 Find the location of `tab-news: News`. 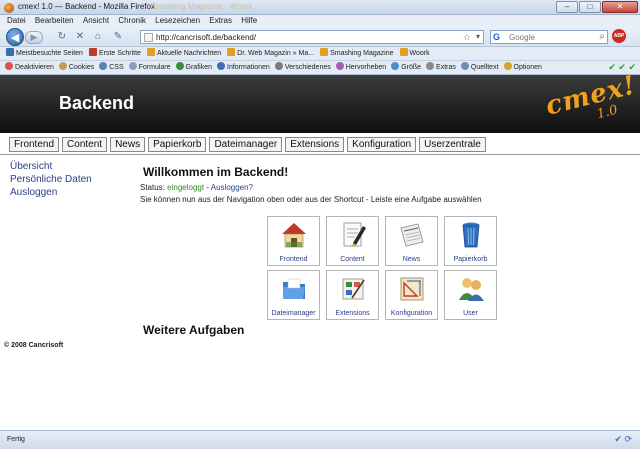

tab-news: News is located at coordinates (128, 144).